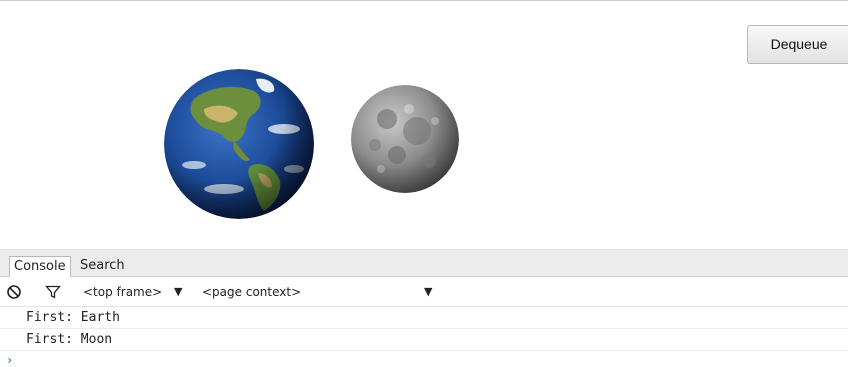 This screenshot has height=367, width=848. What do you see at coordinates (405, 139) in the screenshot?
I see `moon-image` at bounding box center [405, 139].